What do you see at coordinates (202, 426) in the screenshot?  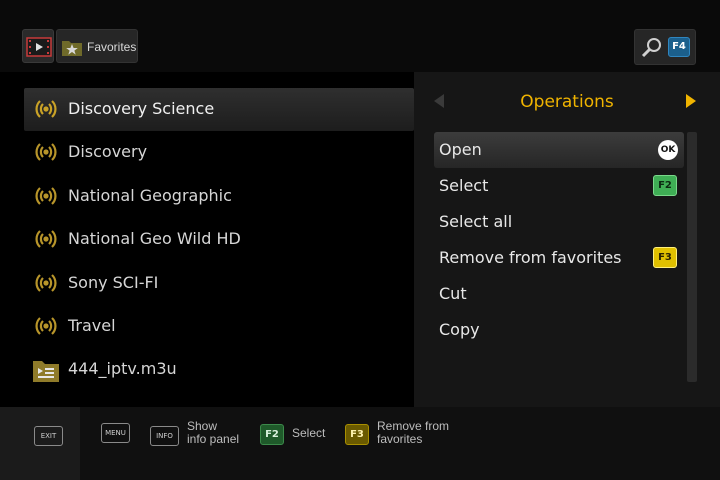 I see `show-info-line1: Show` at bounding box center [202, 426].